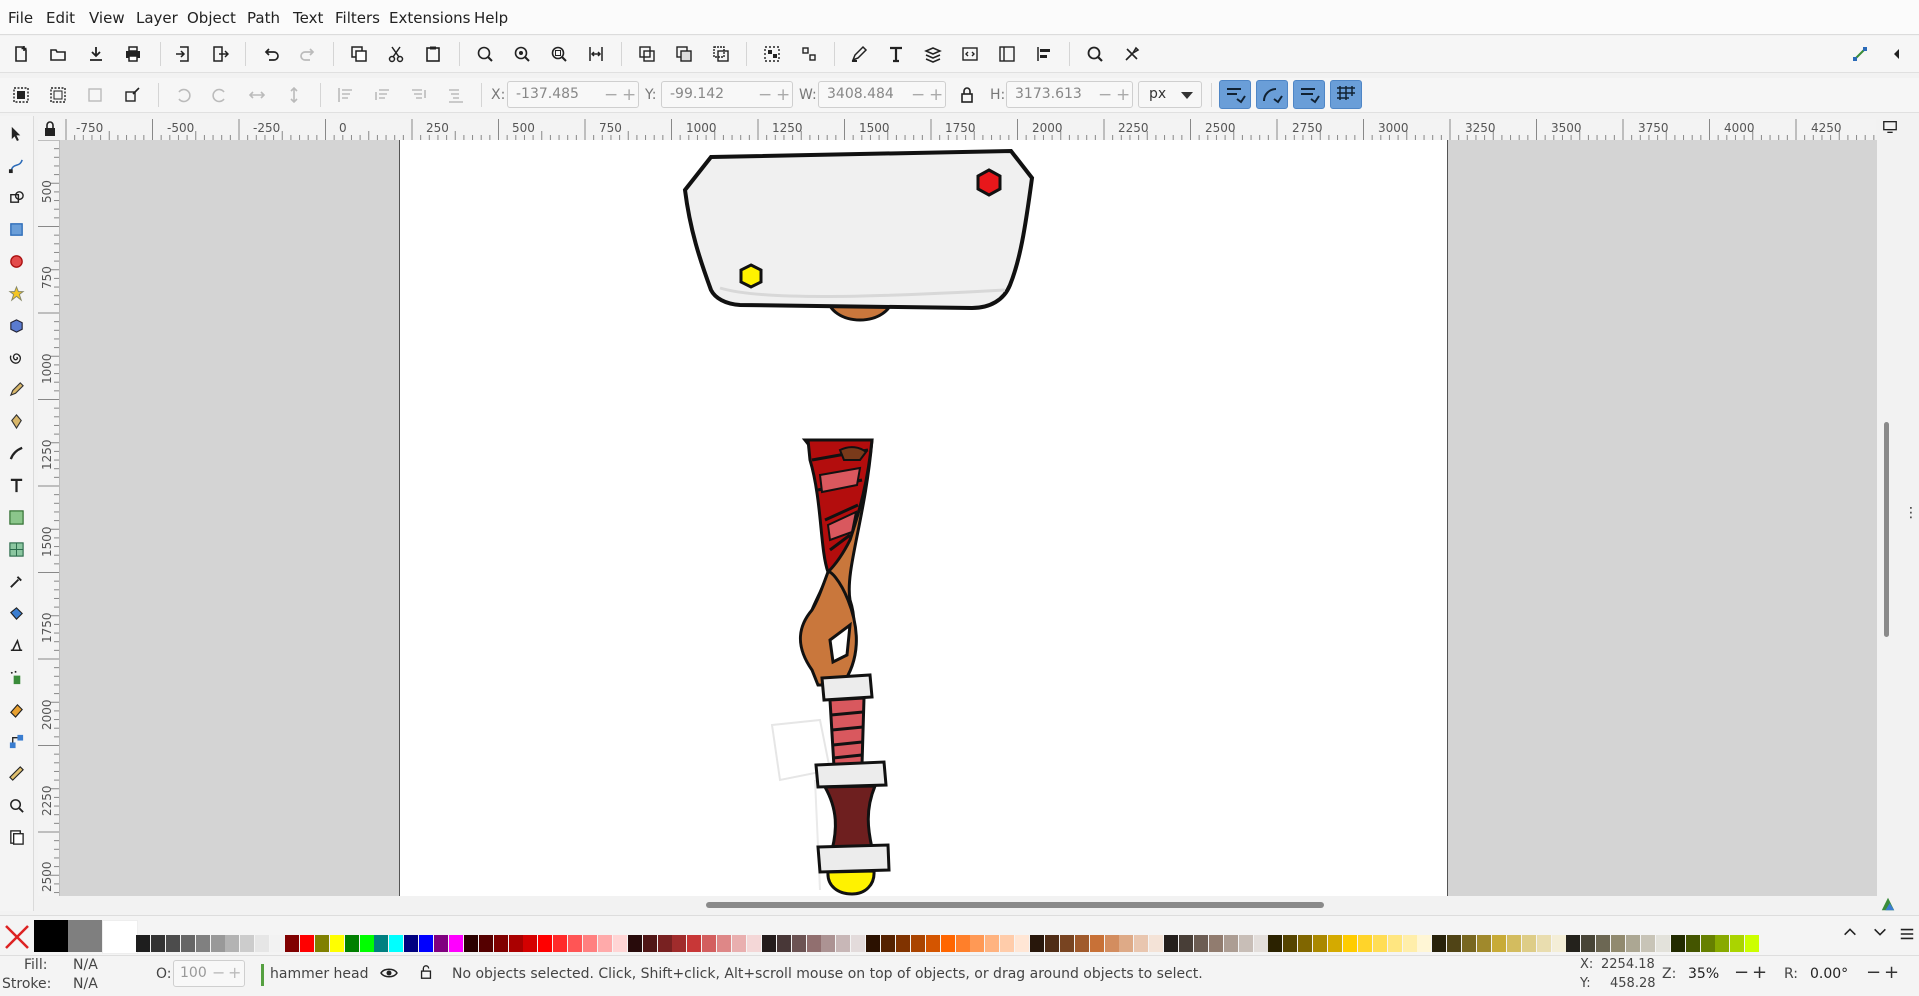 The width and height of the screenshot is (1919, 996). Describe the element at coordinates (1235, 94) in the screenshot. I see `scale-stroke-toggle` at that location.